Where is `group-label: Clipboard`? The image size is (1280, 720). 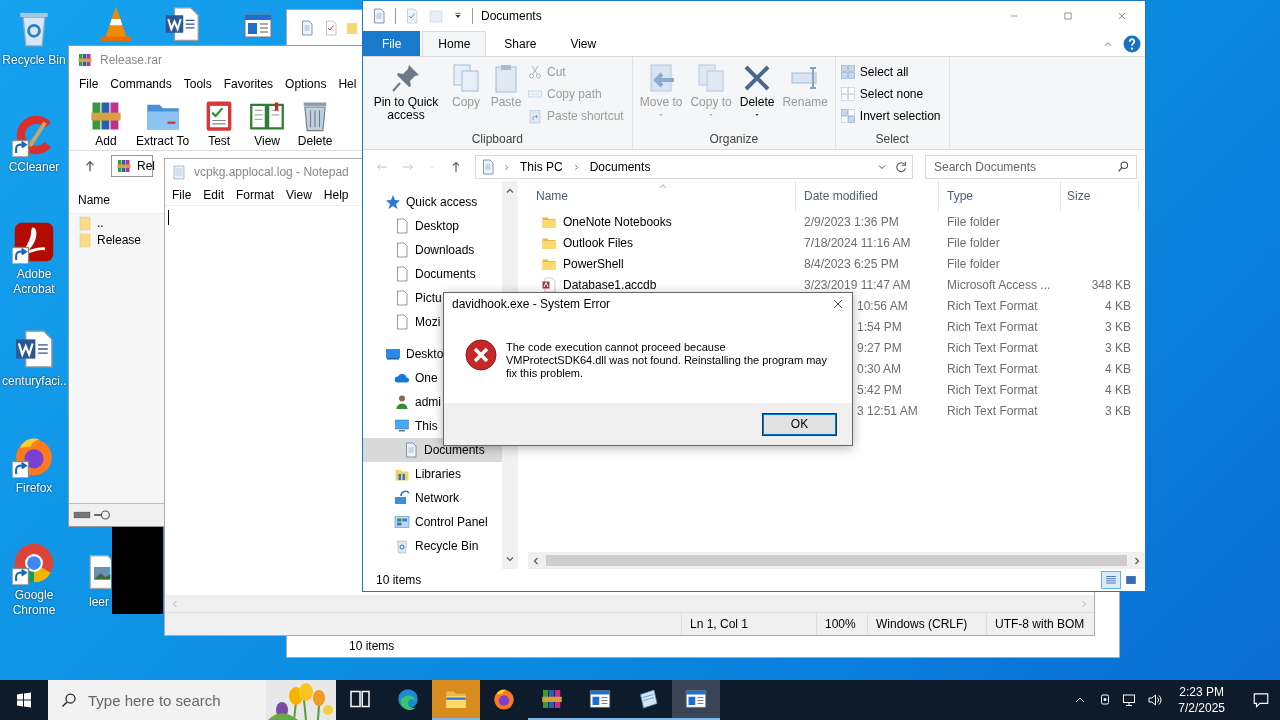 group-label: Clipboard is located at coordinates (497, 140).